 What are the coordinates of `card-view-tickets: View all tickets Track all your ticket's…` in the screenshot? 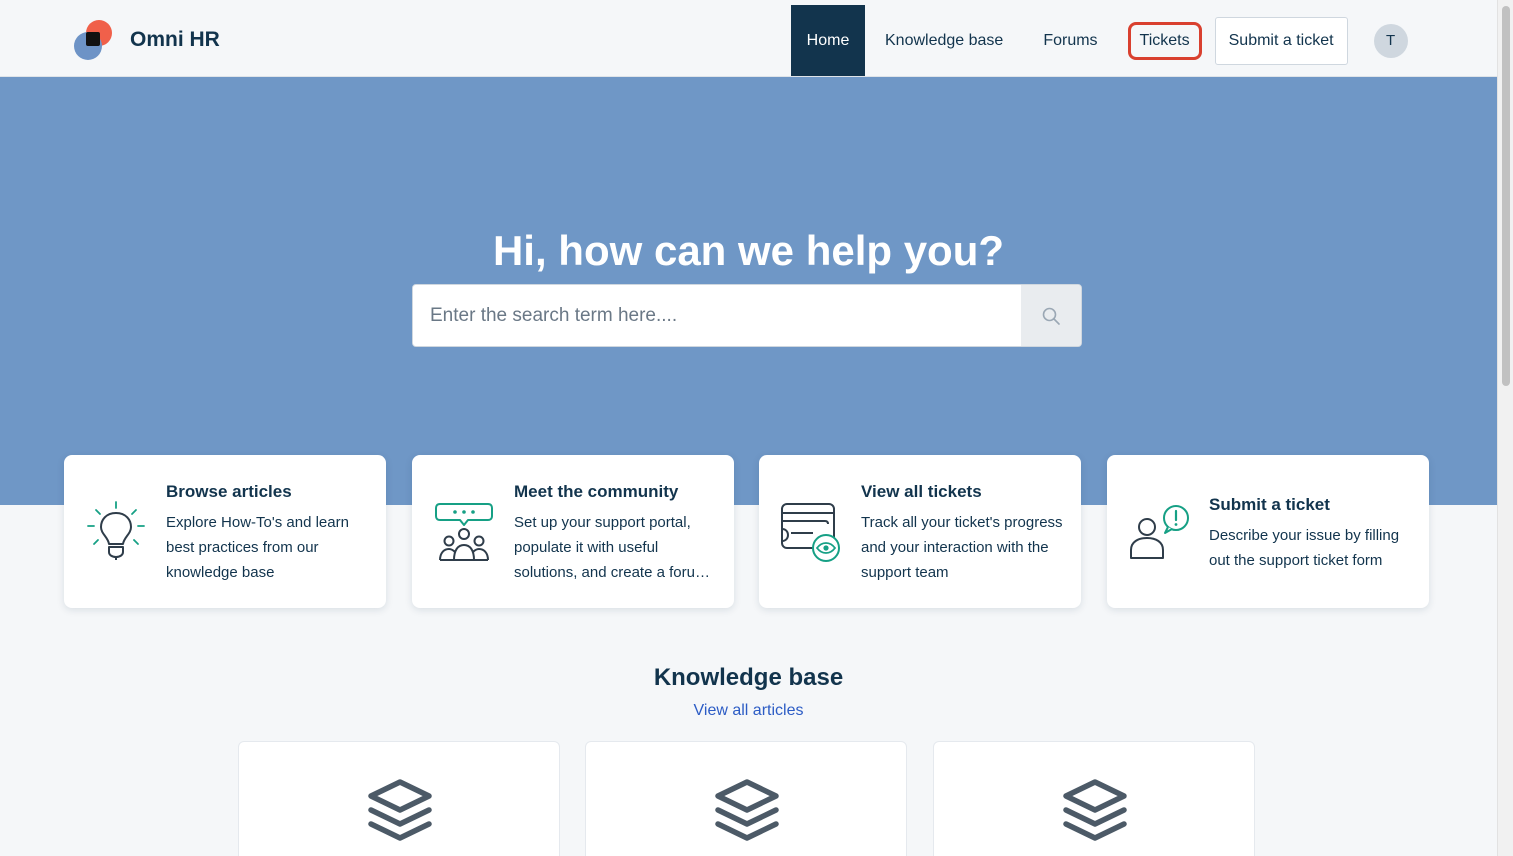 It's located at (920, 531).